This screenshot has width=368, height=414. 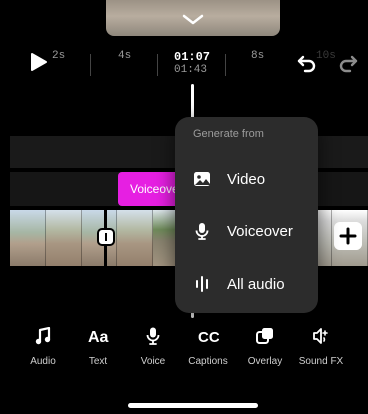 I want to click on text-aa-icon: Aa, so click(x=98, y=337).